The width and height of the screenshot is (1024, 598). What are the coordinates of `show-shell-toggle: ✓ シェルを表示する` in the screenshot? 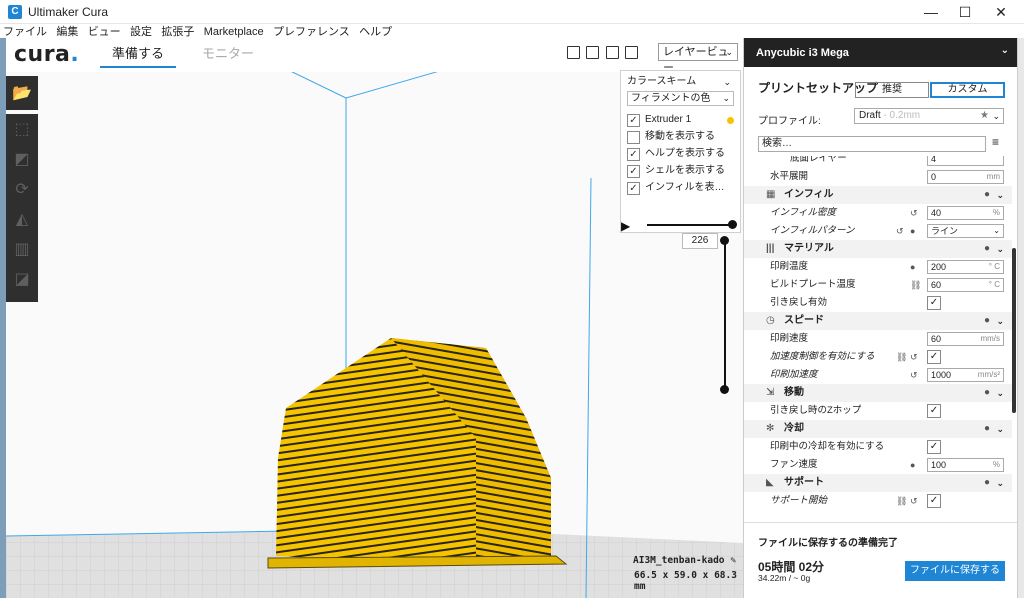 It's located at (680, 171).